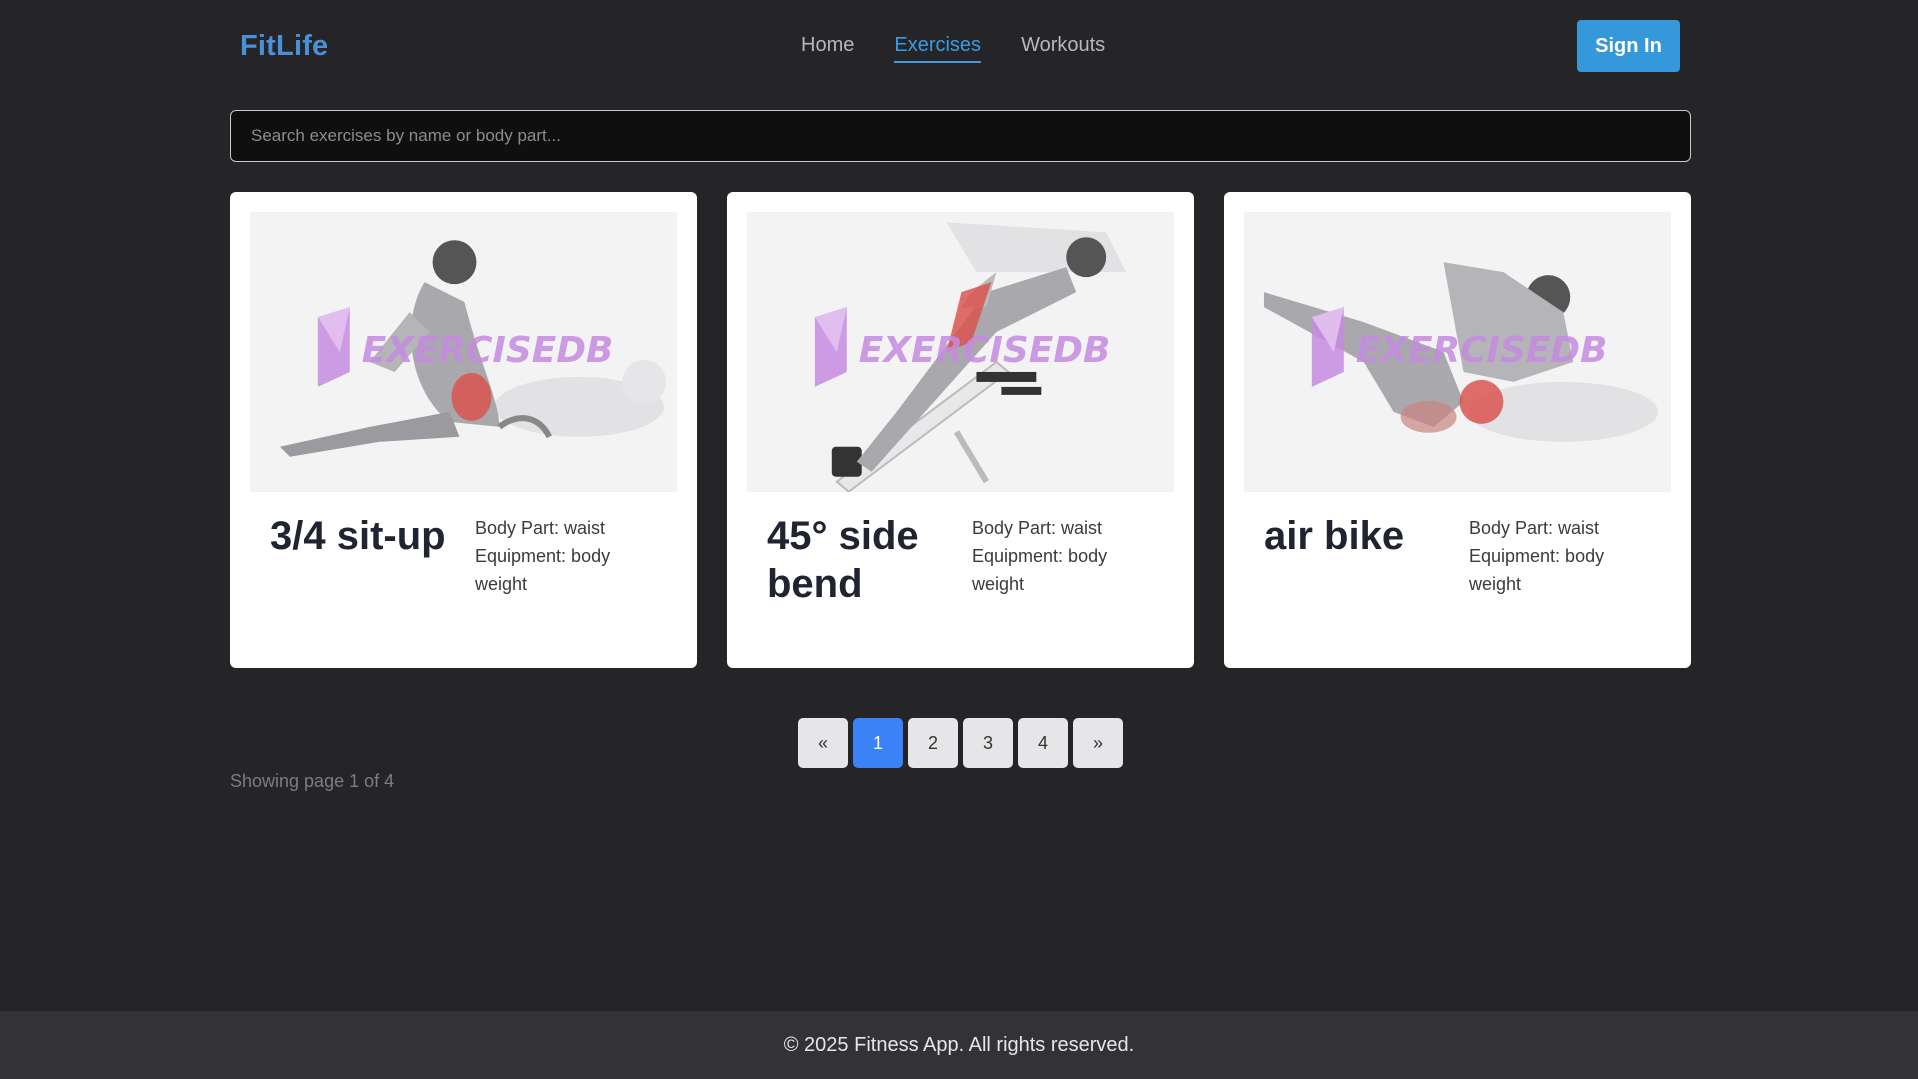 The image size is (1918, 1079). Describe the element at coordinates (1098, 743) in the screenshot. I see `next-page-button: »` at that location.